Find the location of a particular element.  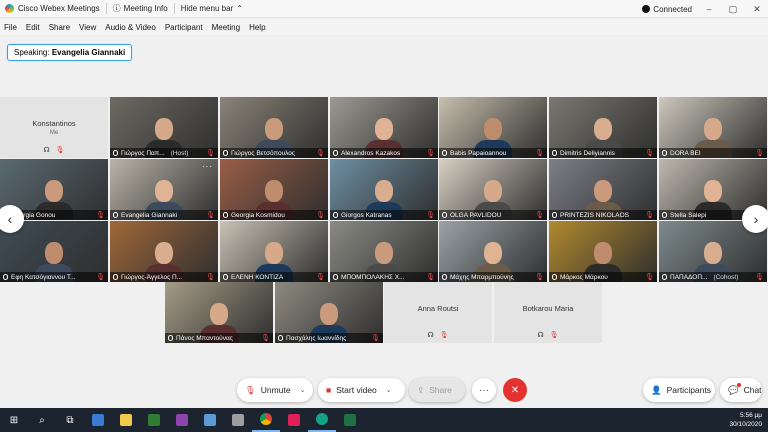

participant-name: Anna Routsi is located at coordinates (438, 308).